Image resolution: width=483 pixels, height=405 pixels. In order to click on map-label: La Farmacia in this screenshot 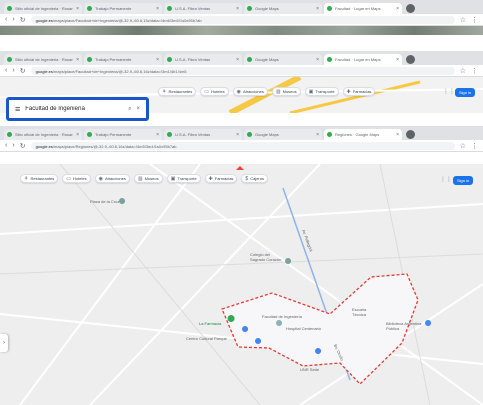, I will do `click(210, 323)`.